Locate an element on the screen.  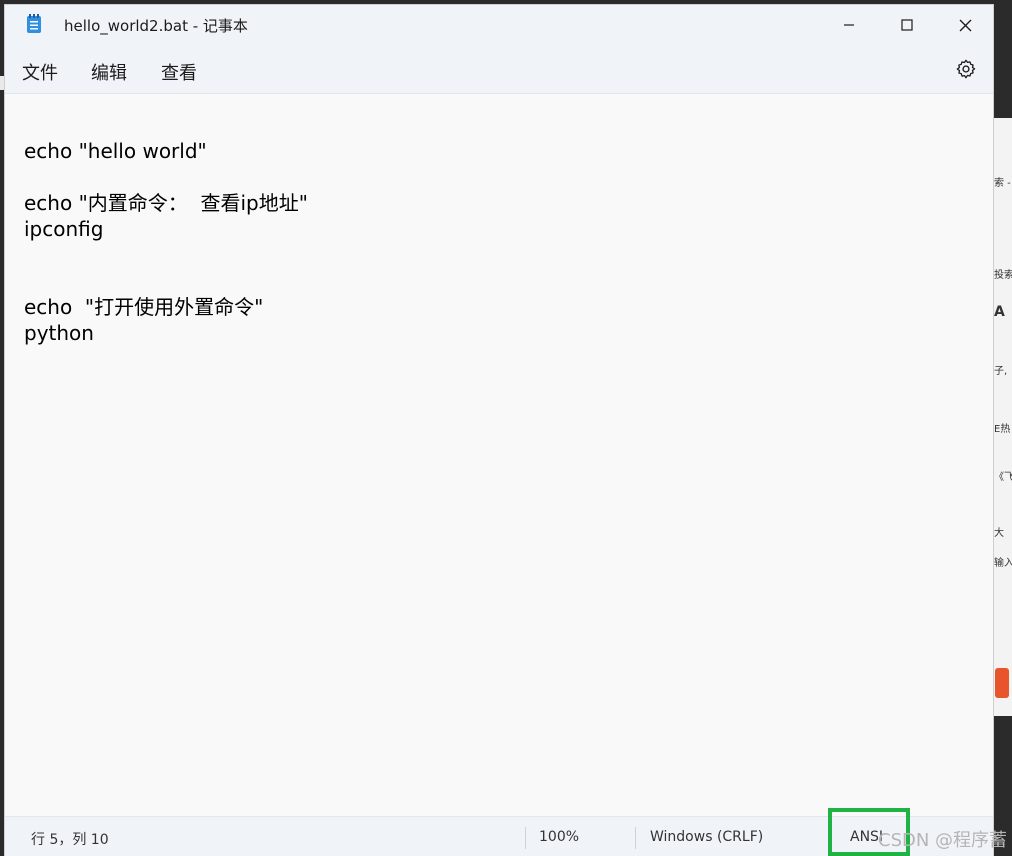
background-text: 大 is located at coordinates (999, 533).